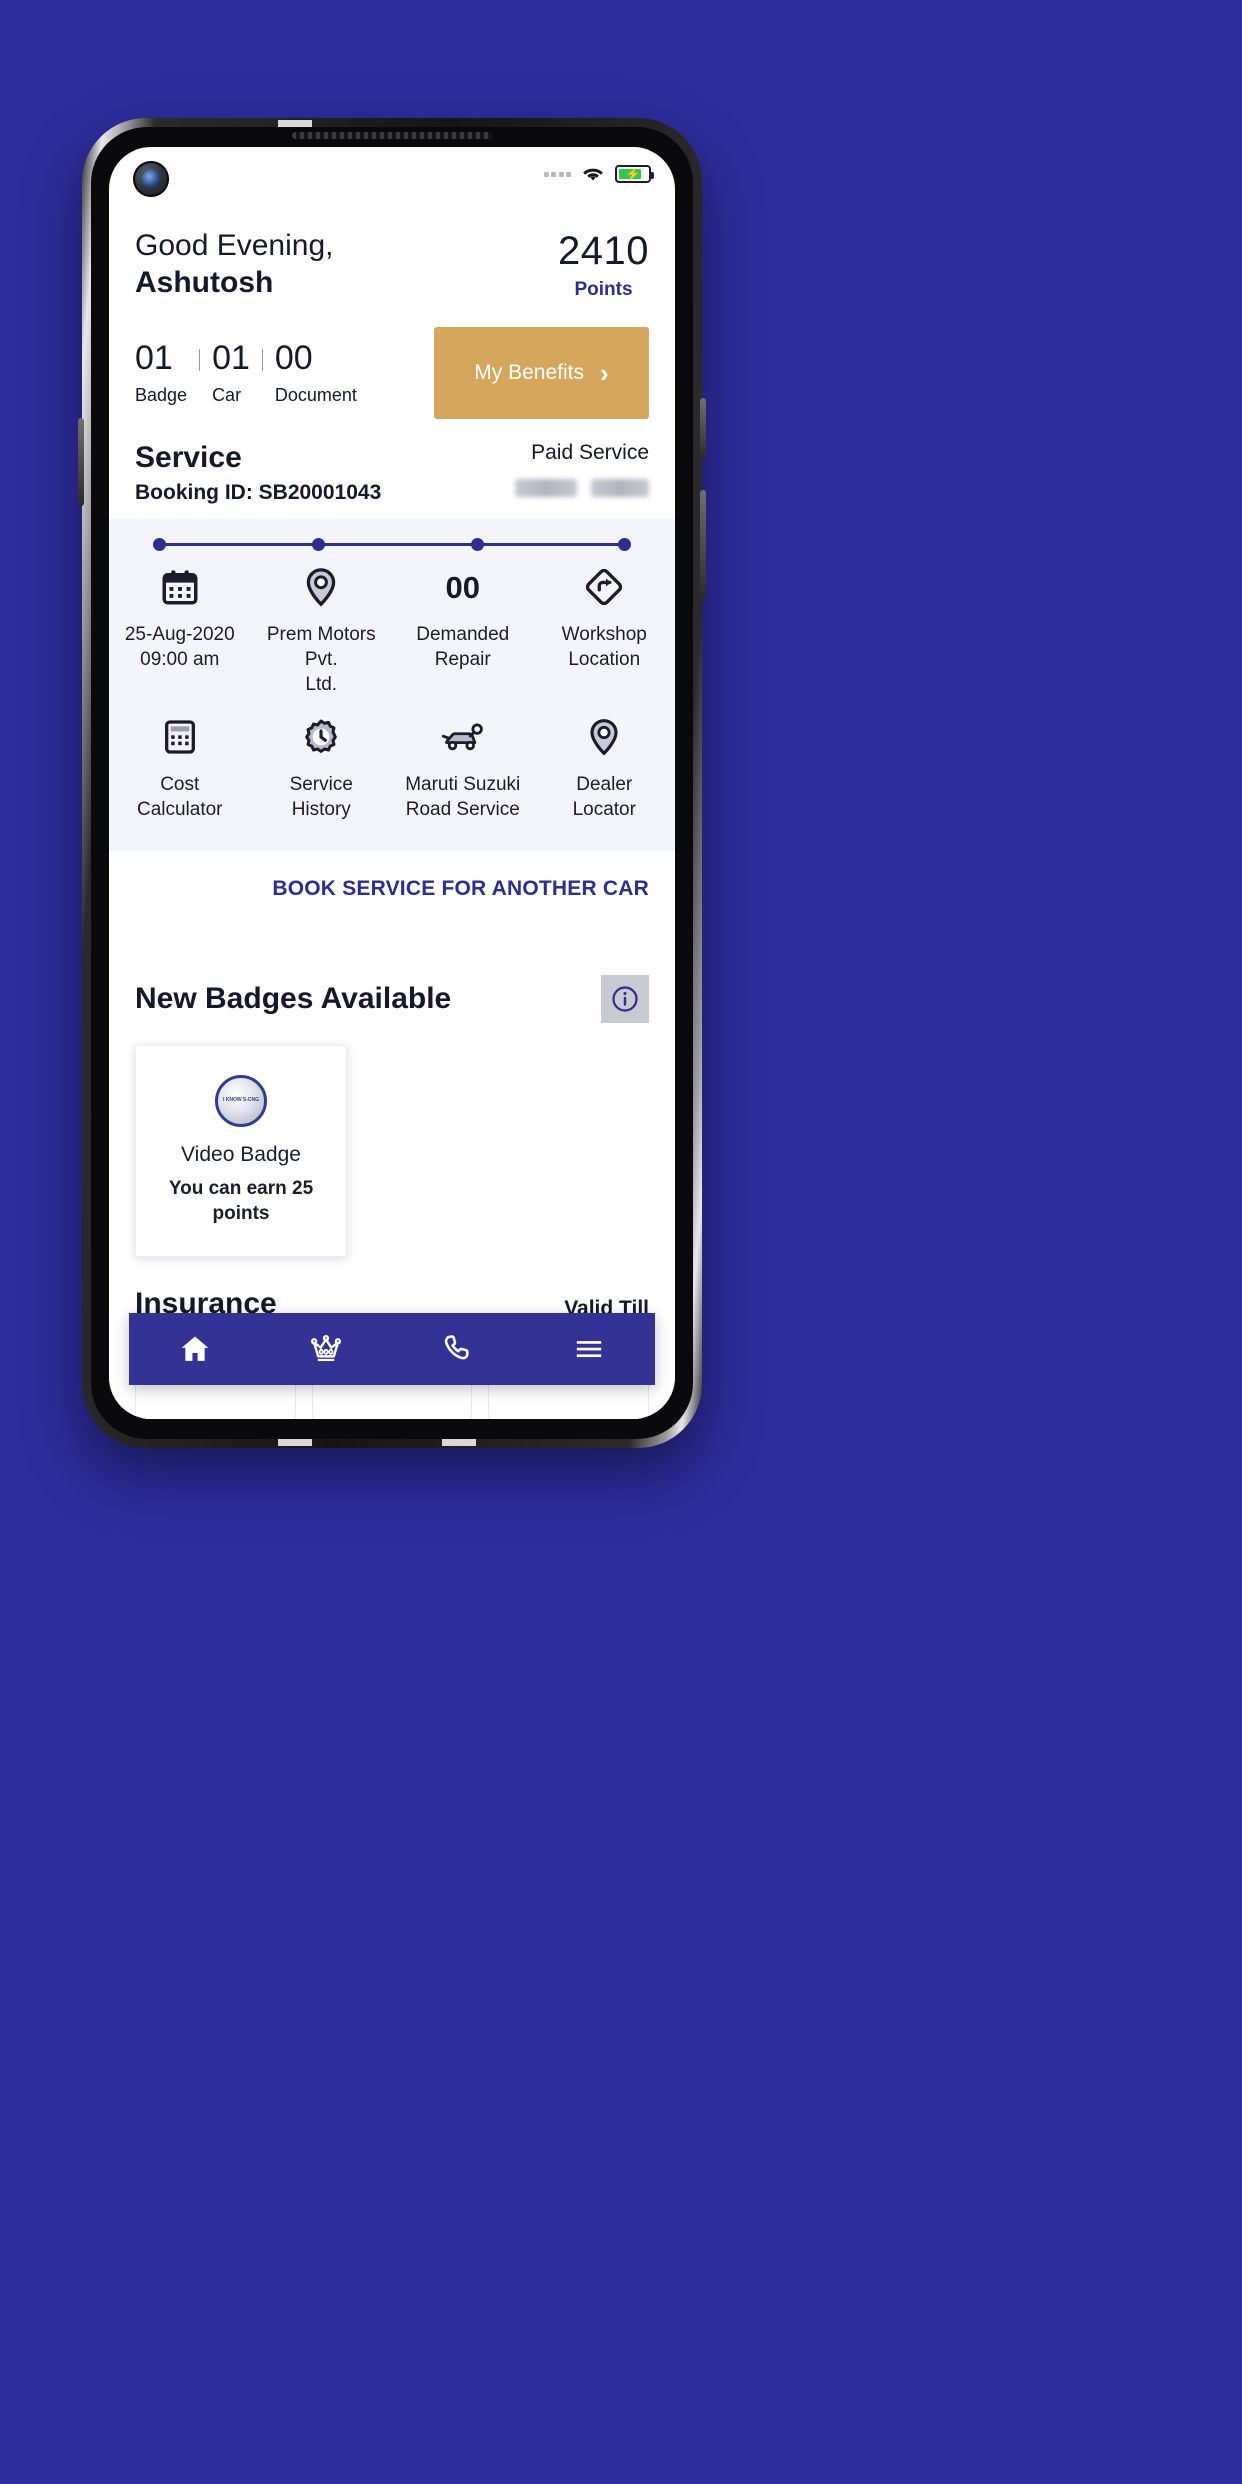 The height and width of the screenshot is (2484, 1242). I want to click on timeline-progress, so click(392, 545).